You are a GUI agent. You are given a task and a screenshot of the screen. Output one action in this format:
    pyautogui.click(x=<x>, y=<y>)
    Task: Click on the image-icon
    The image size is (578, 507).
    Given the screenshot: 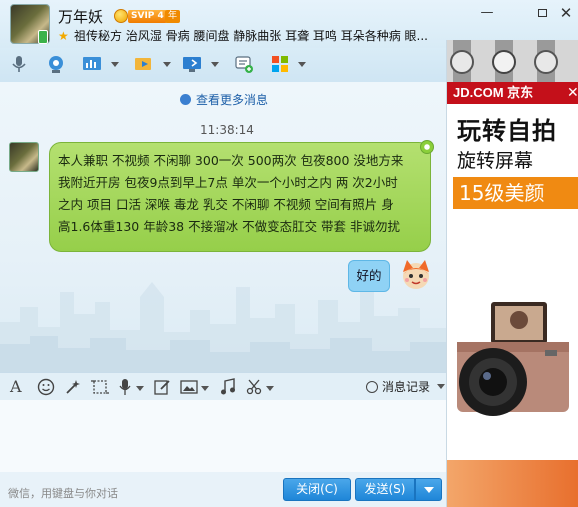 What is the action you would take?
    pyautogui.click(x=189, y=387)
    